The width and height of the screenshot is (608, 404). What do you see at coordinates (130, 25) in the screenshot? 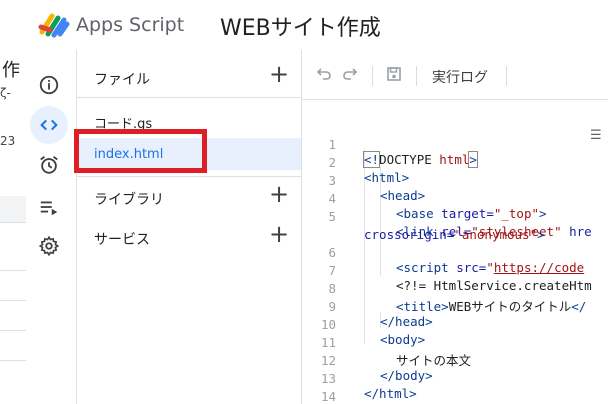
I see `app-name: Apps Script` at bounding box center [130, 25].